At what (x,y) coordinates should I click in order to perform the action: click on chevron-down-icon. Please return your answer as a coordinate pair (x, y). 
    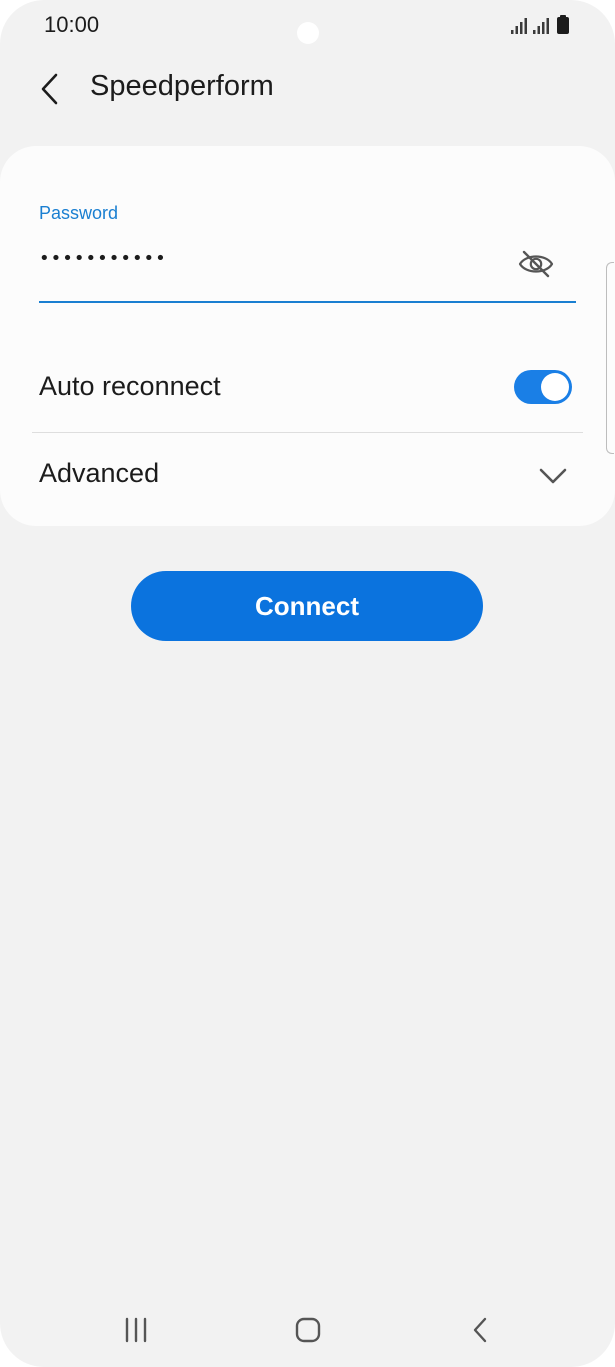
    Looking at the image, I should click on (553, 476).